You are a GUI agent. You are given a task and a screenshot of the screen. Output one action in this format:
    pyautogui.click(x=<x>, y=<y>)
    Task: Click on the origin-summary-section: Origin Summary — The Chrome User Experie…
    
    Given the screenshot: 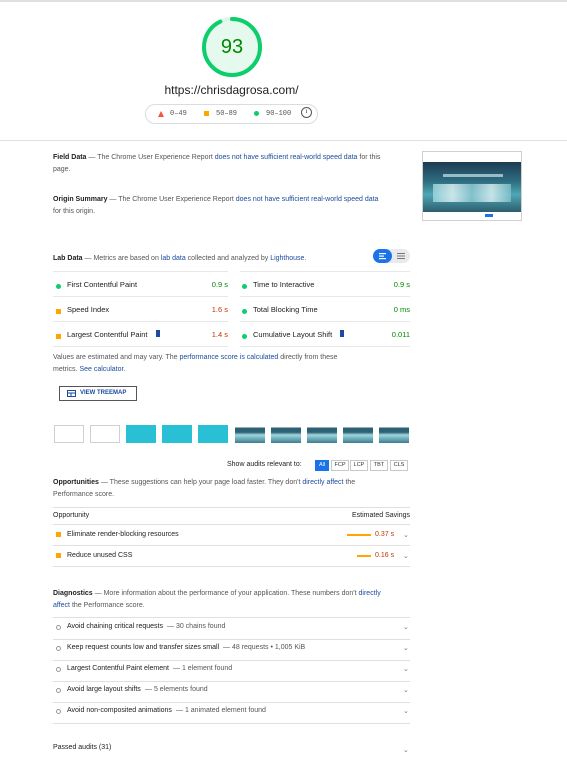 What is the action you would take?
    pyautogui.click(x=218, y=206)
    